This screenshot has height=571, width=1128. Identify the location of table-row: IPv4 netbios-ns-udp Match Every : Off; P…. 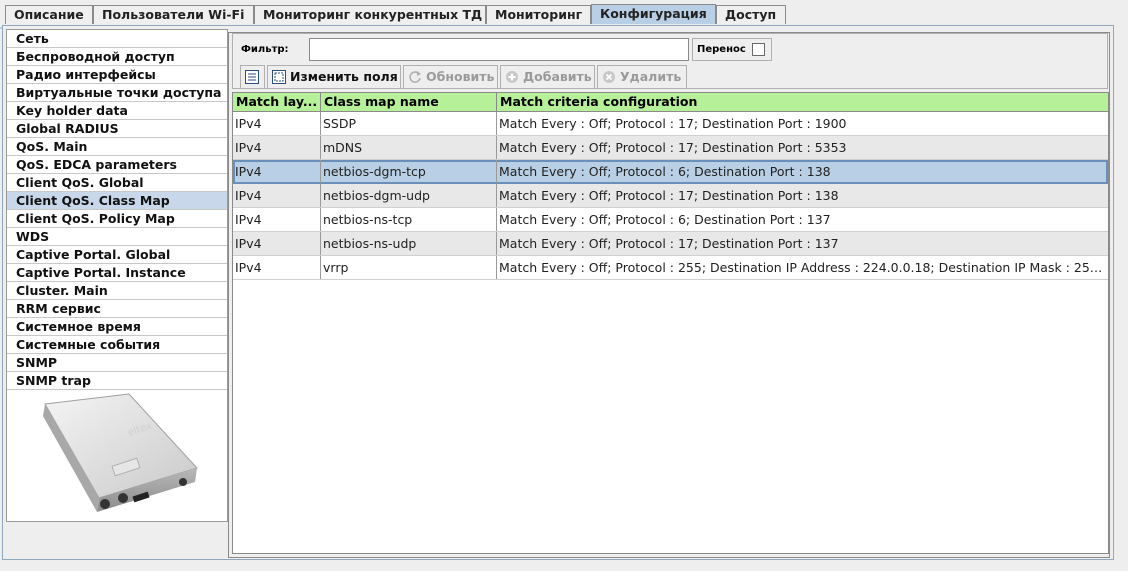
(670, 244).